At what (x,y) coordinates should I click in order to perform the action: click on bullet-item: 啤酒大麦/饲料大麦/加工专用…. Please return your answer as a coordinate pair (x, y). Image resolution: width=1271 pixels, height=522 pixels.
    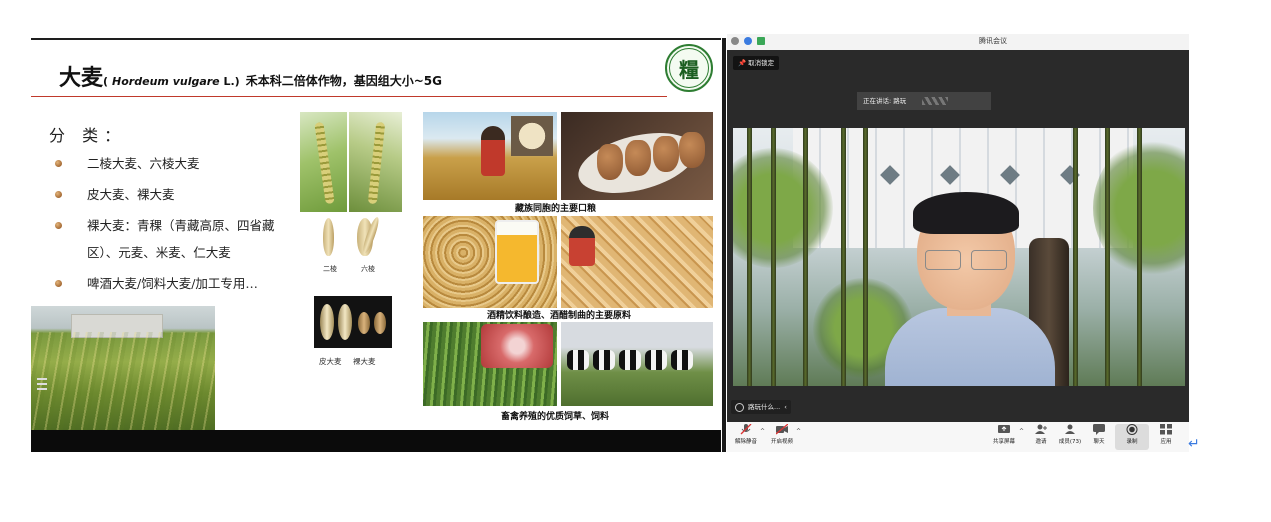
    Looking at the image, I should click on (164, 284).